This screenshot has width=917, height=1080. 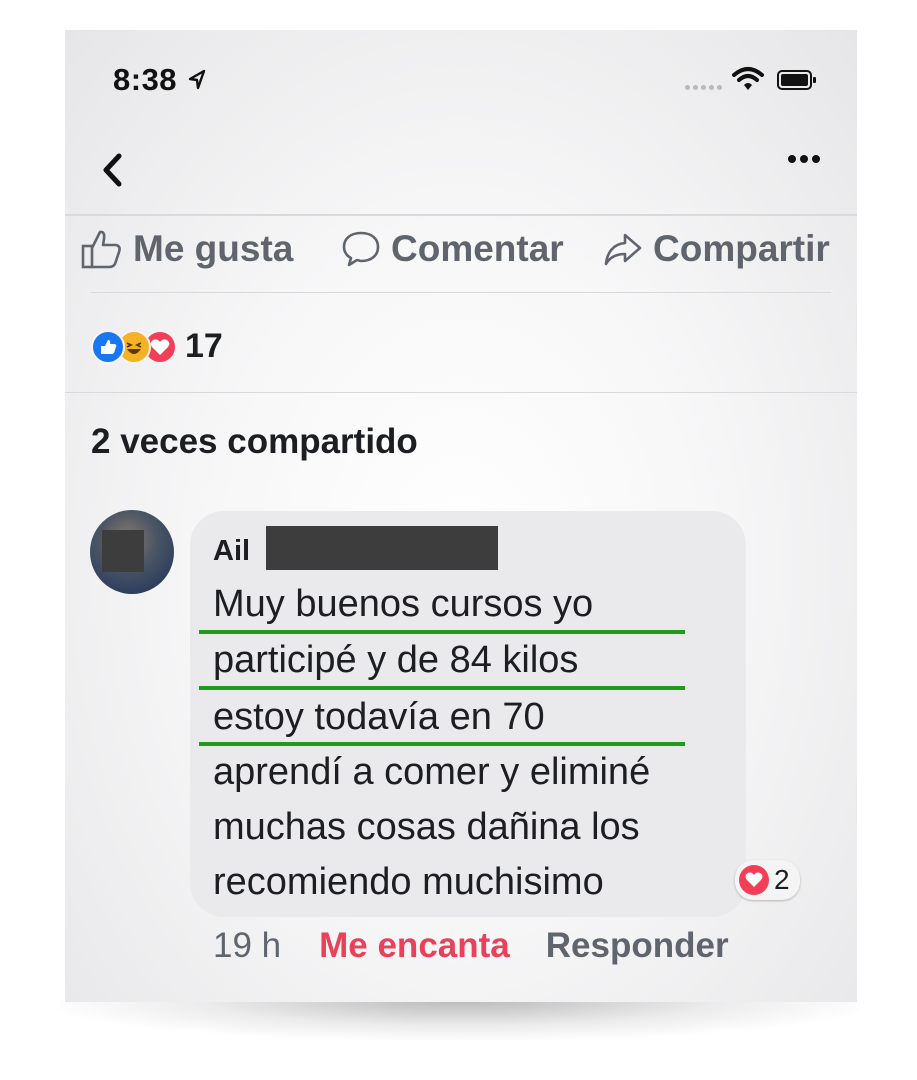 What do you see at coordinates (623, 249) in the screenshot?
I see `share-arrow-icon` at bounding box center [623, 249].